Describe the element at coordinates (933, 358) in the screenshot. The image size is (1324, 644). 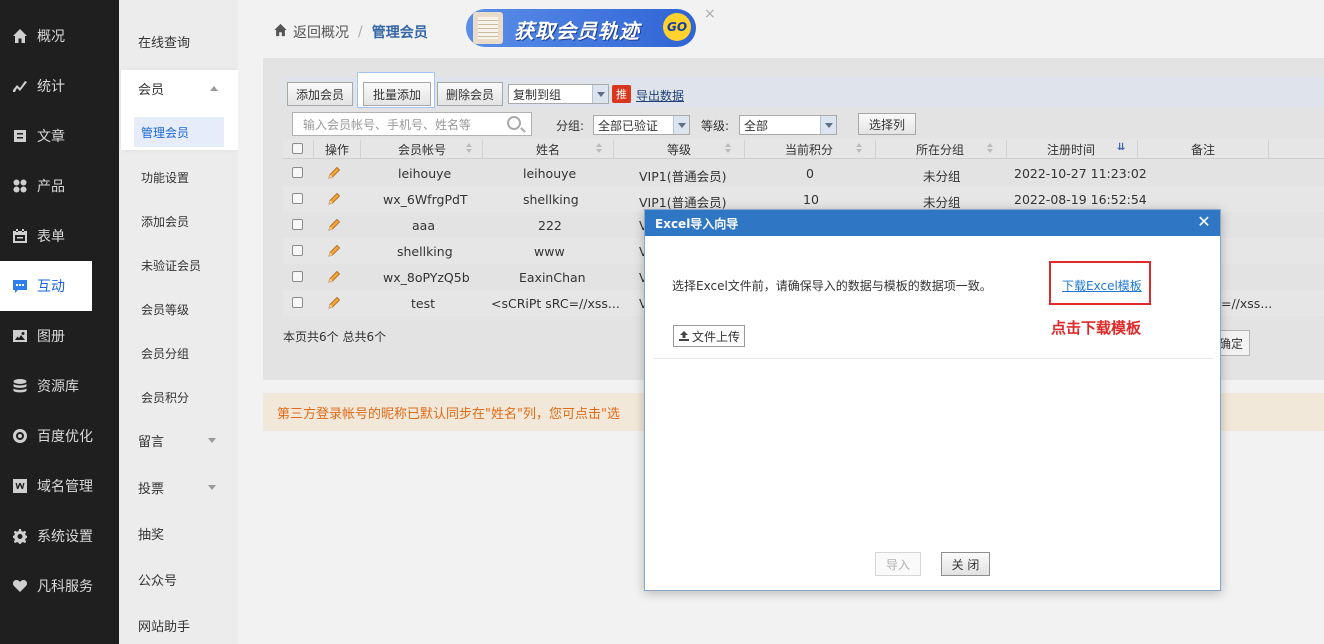
I see `dialog-divider` at that location.